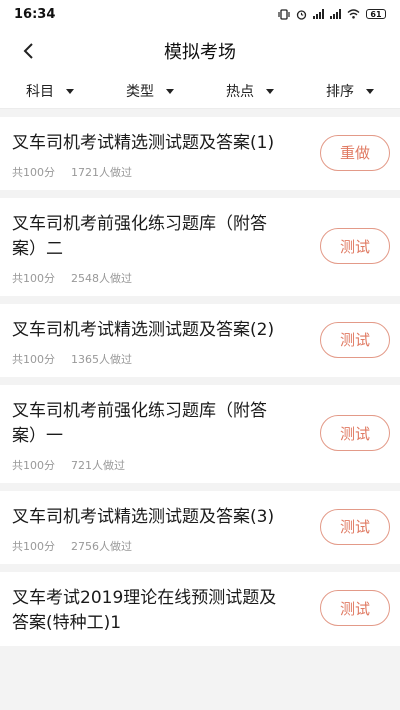 This screenshot has height=710, width=400. I want to click on filter-sort: 排序, so click(350, 91).